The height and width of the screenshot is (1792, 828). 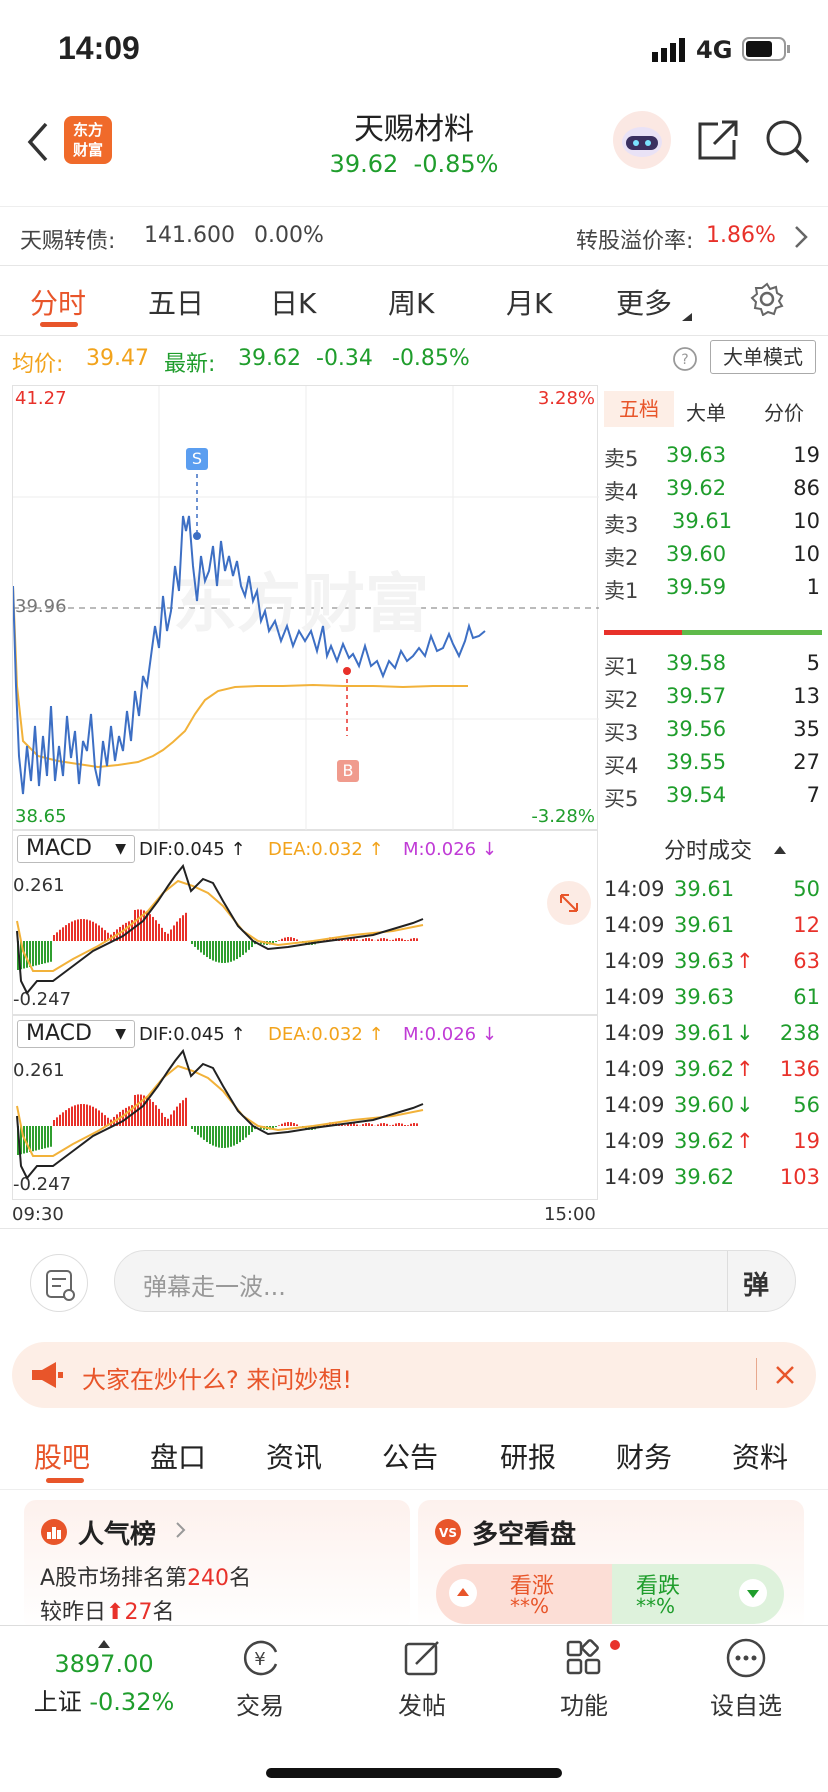 I want to click on tab-research: 研报, so click(x=528, y=1456).